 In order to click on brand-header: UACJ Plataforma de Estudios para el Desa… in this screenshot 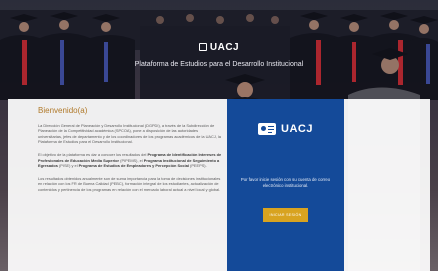, I will do `click(219, 53)`.